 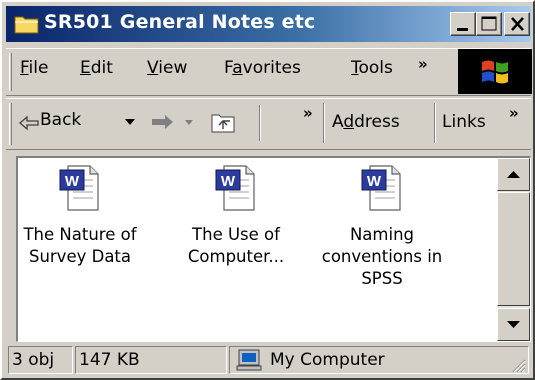 I want to click on close-button, so click(x=517, y=24).